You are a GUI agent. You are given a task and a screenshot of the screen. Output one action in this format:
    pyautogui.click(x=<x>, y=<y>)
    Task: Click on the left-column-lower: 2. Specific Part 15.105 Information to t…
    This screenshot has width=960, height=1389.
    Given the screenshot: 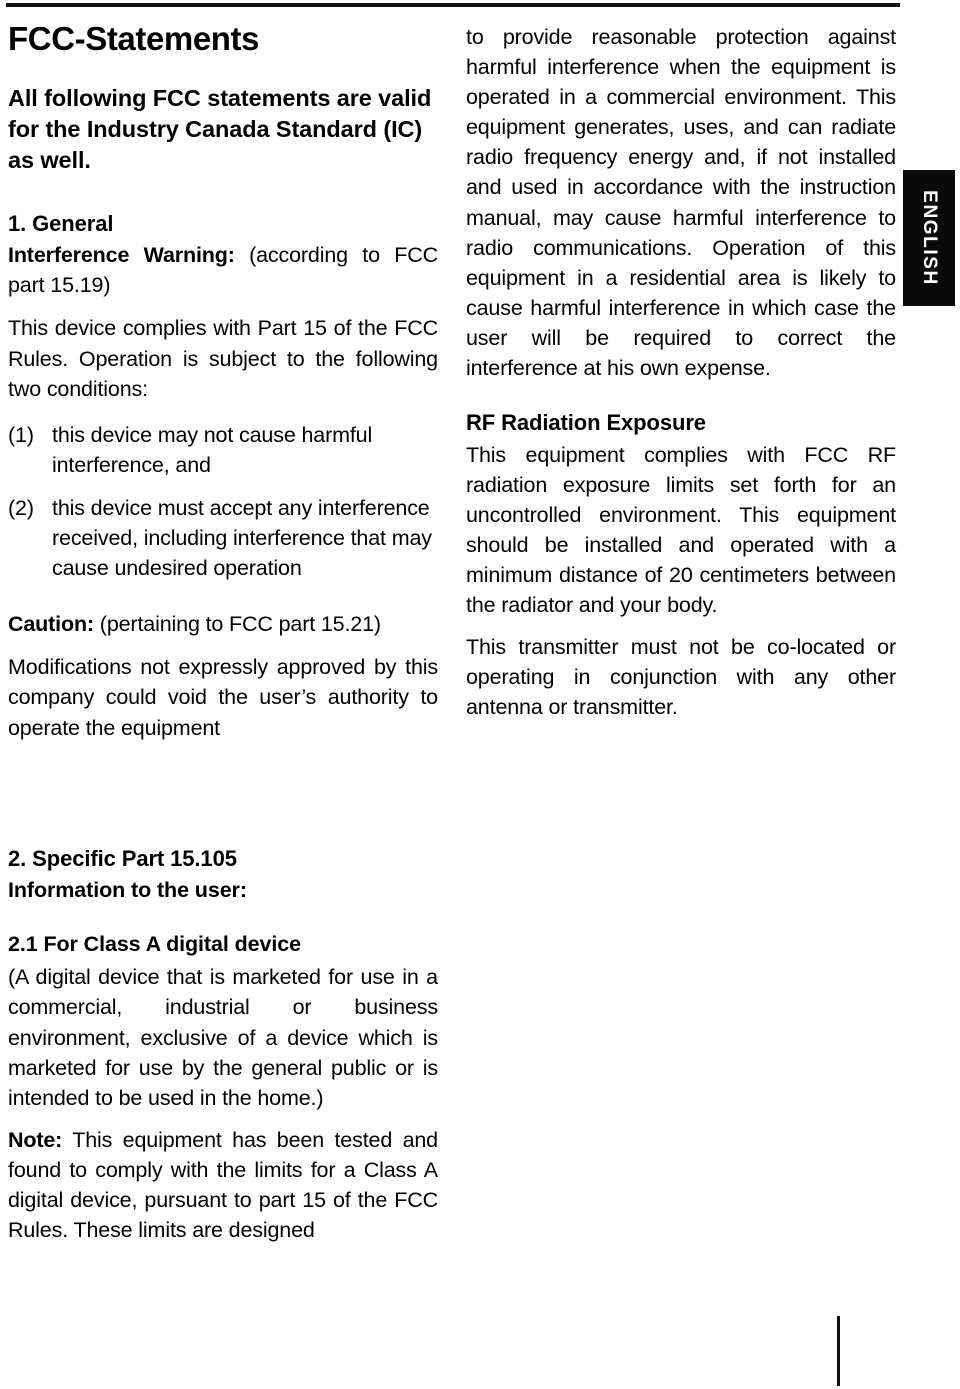 What is the action you would take?
    pyautogui.click(x=223, y=1045)
    